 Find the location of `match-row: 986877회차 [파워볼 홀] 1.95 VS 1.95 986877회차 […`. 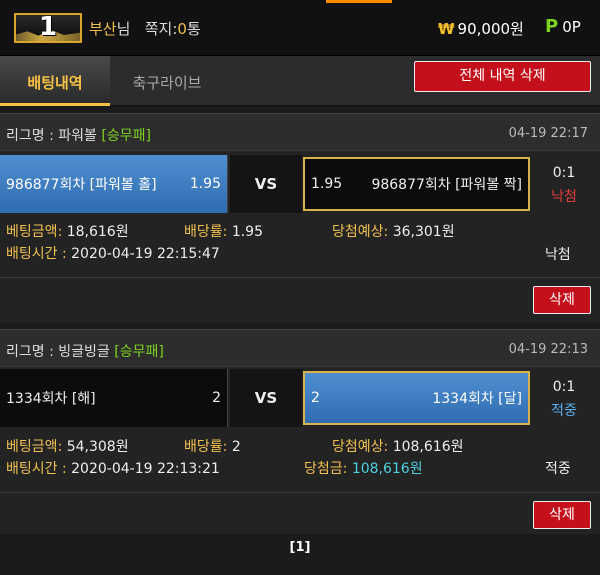

match-row: 986877회차 [파워볼 홀] 1.95 VS 1.95 986877회차 [… is located at coordinates (300, 184).